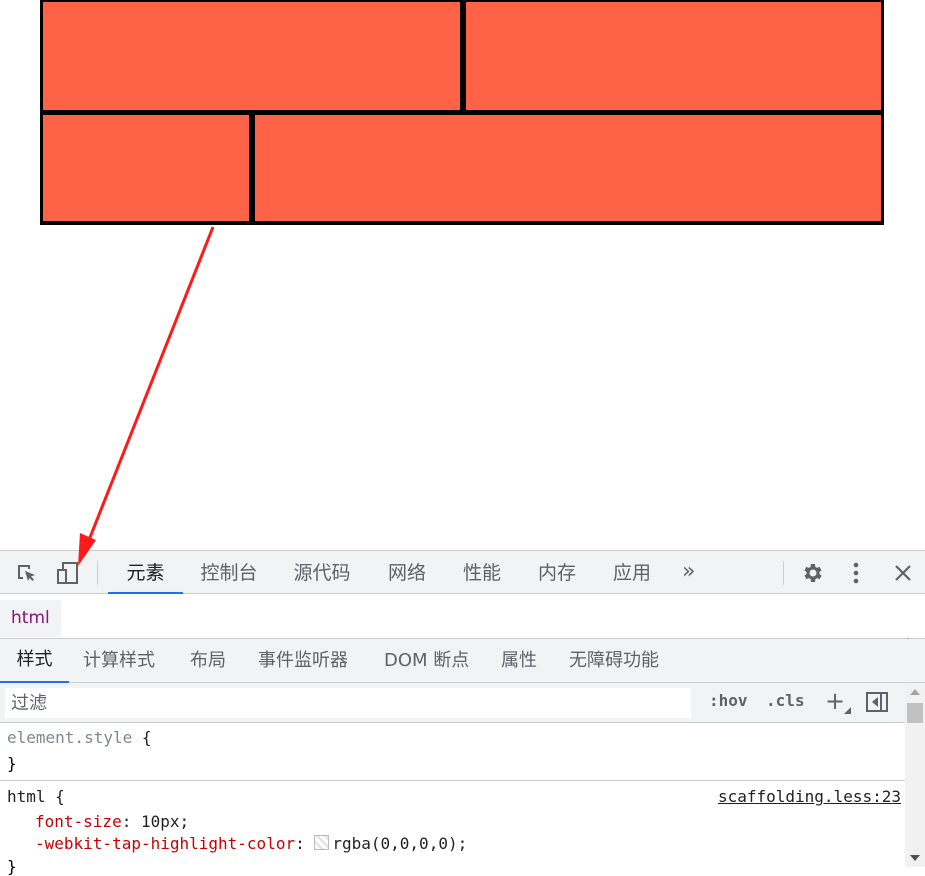  What do you see at coordinates (688, 572) in the screenshot?
I see `more-tabs-button: »` at bounding box center [688, 572].